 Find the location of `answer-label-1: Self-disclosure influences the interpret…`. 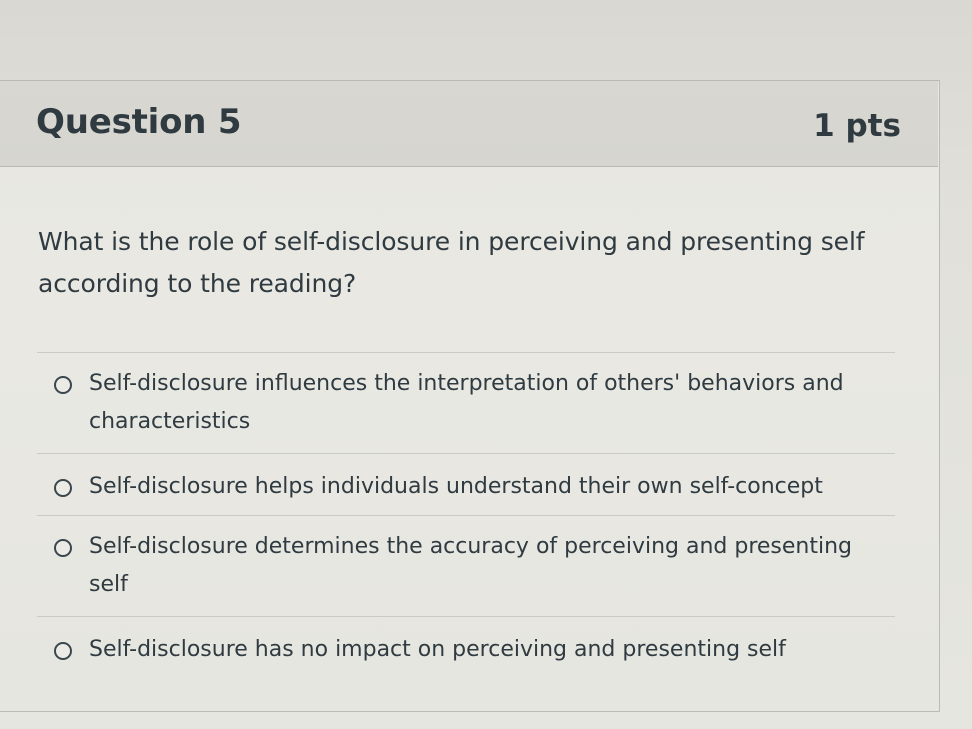

answer-label-1: Self-disclosure influences the interpret… is located at coordinates (466, 402).